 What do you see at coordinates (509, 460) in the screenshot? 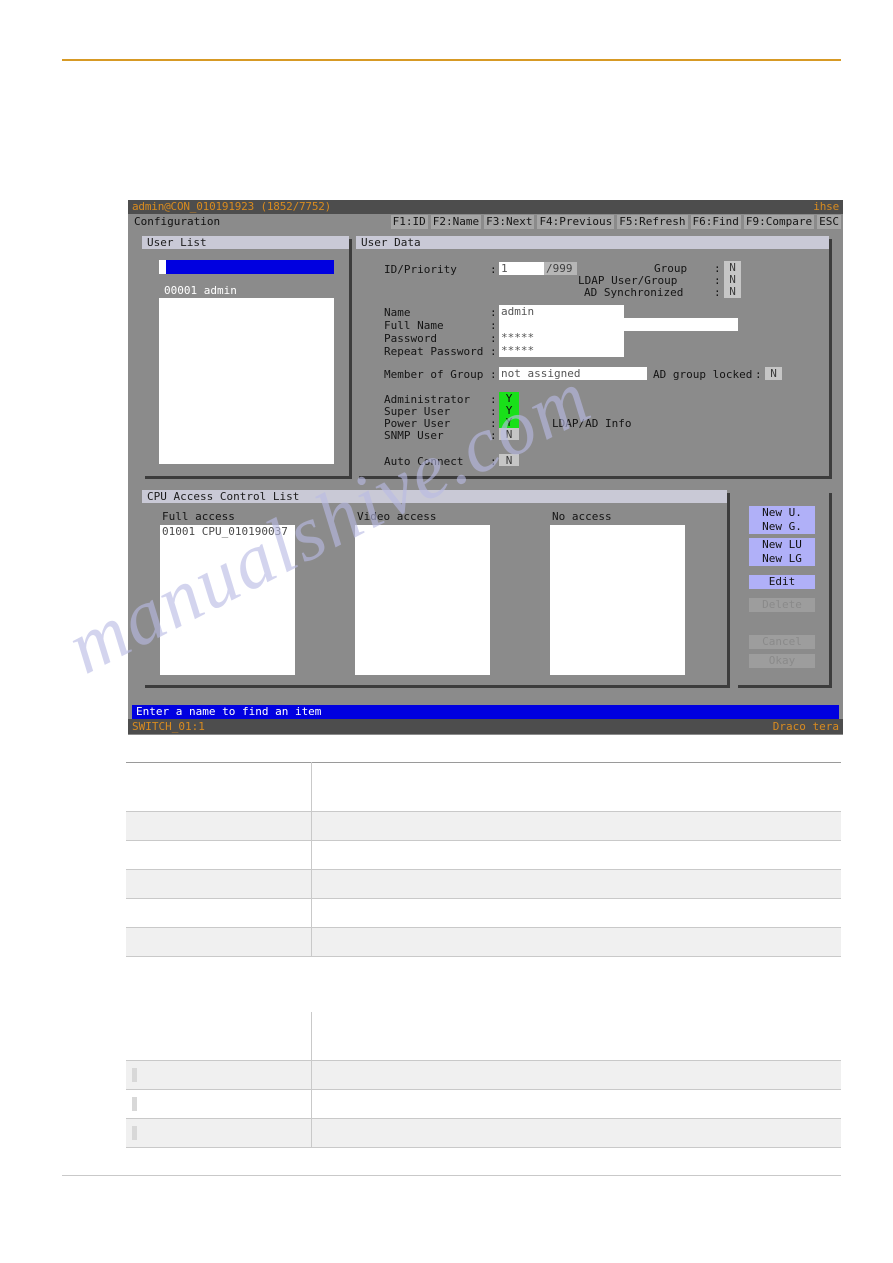
I see `auto-connect-flag: N` at bounding box center [509, 460].